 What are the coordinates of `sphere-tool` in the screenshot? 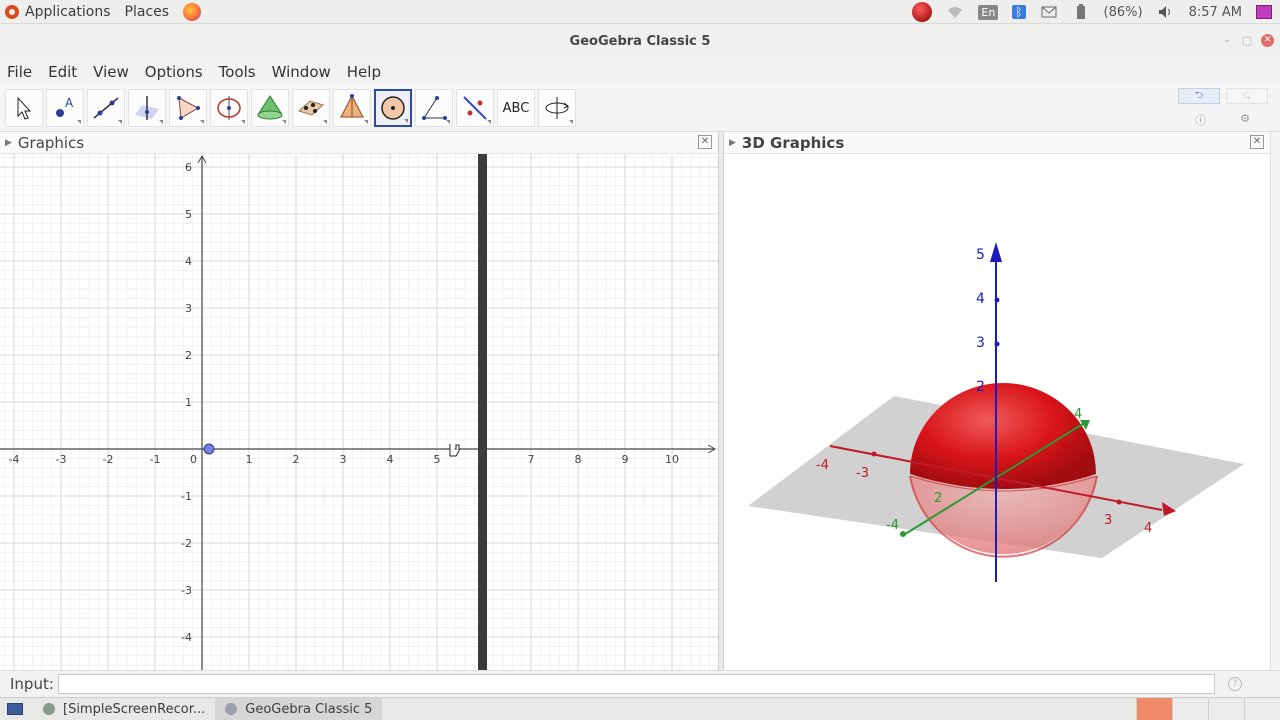 It's located at (393, 108).